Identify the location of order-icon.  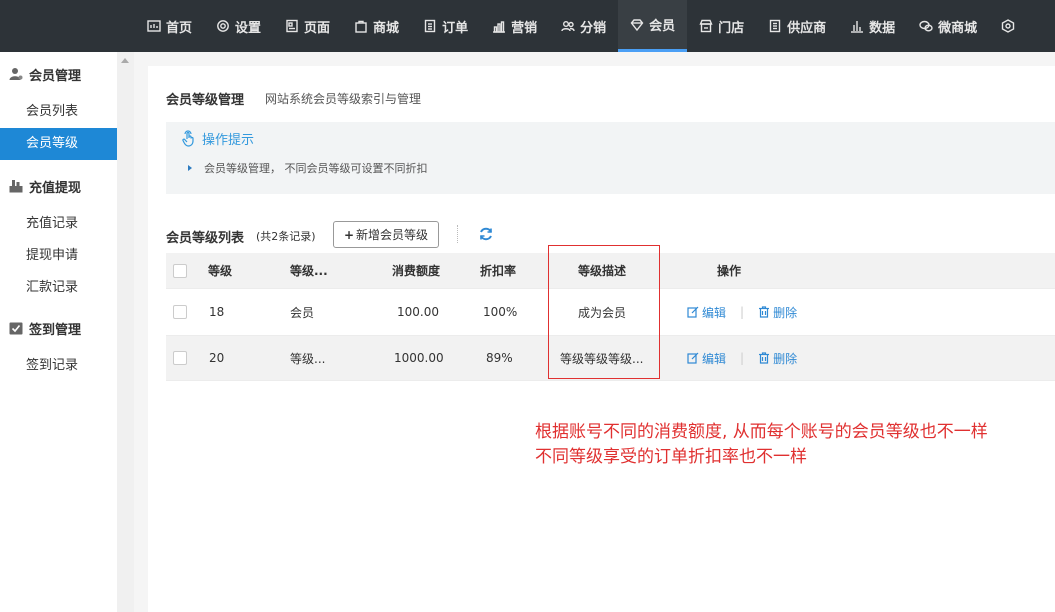
(430, 26).